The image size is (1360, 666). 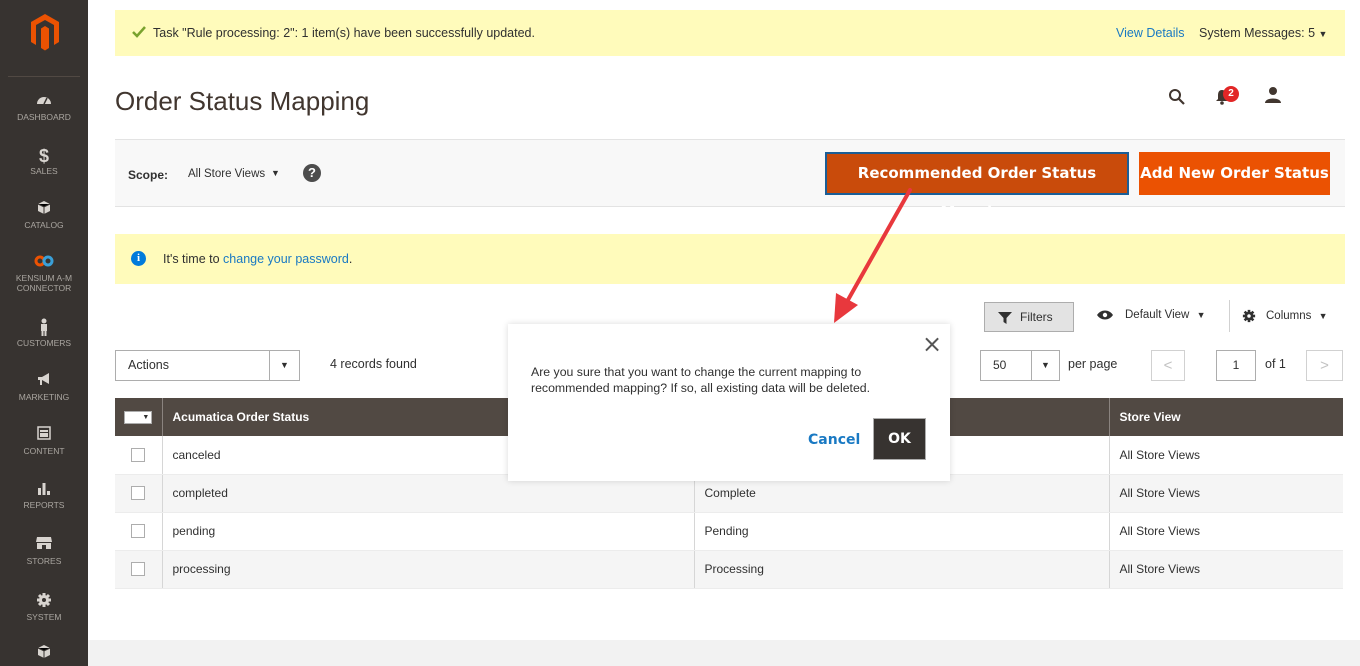 What do you see at coordinates (902, 531) in the screenshot?
I see `magento-status-cell: Pending` at bounding box center [902, 531].